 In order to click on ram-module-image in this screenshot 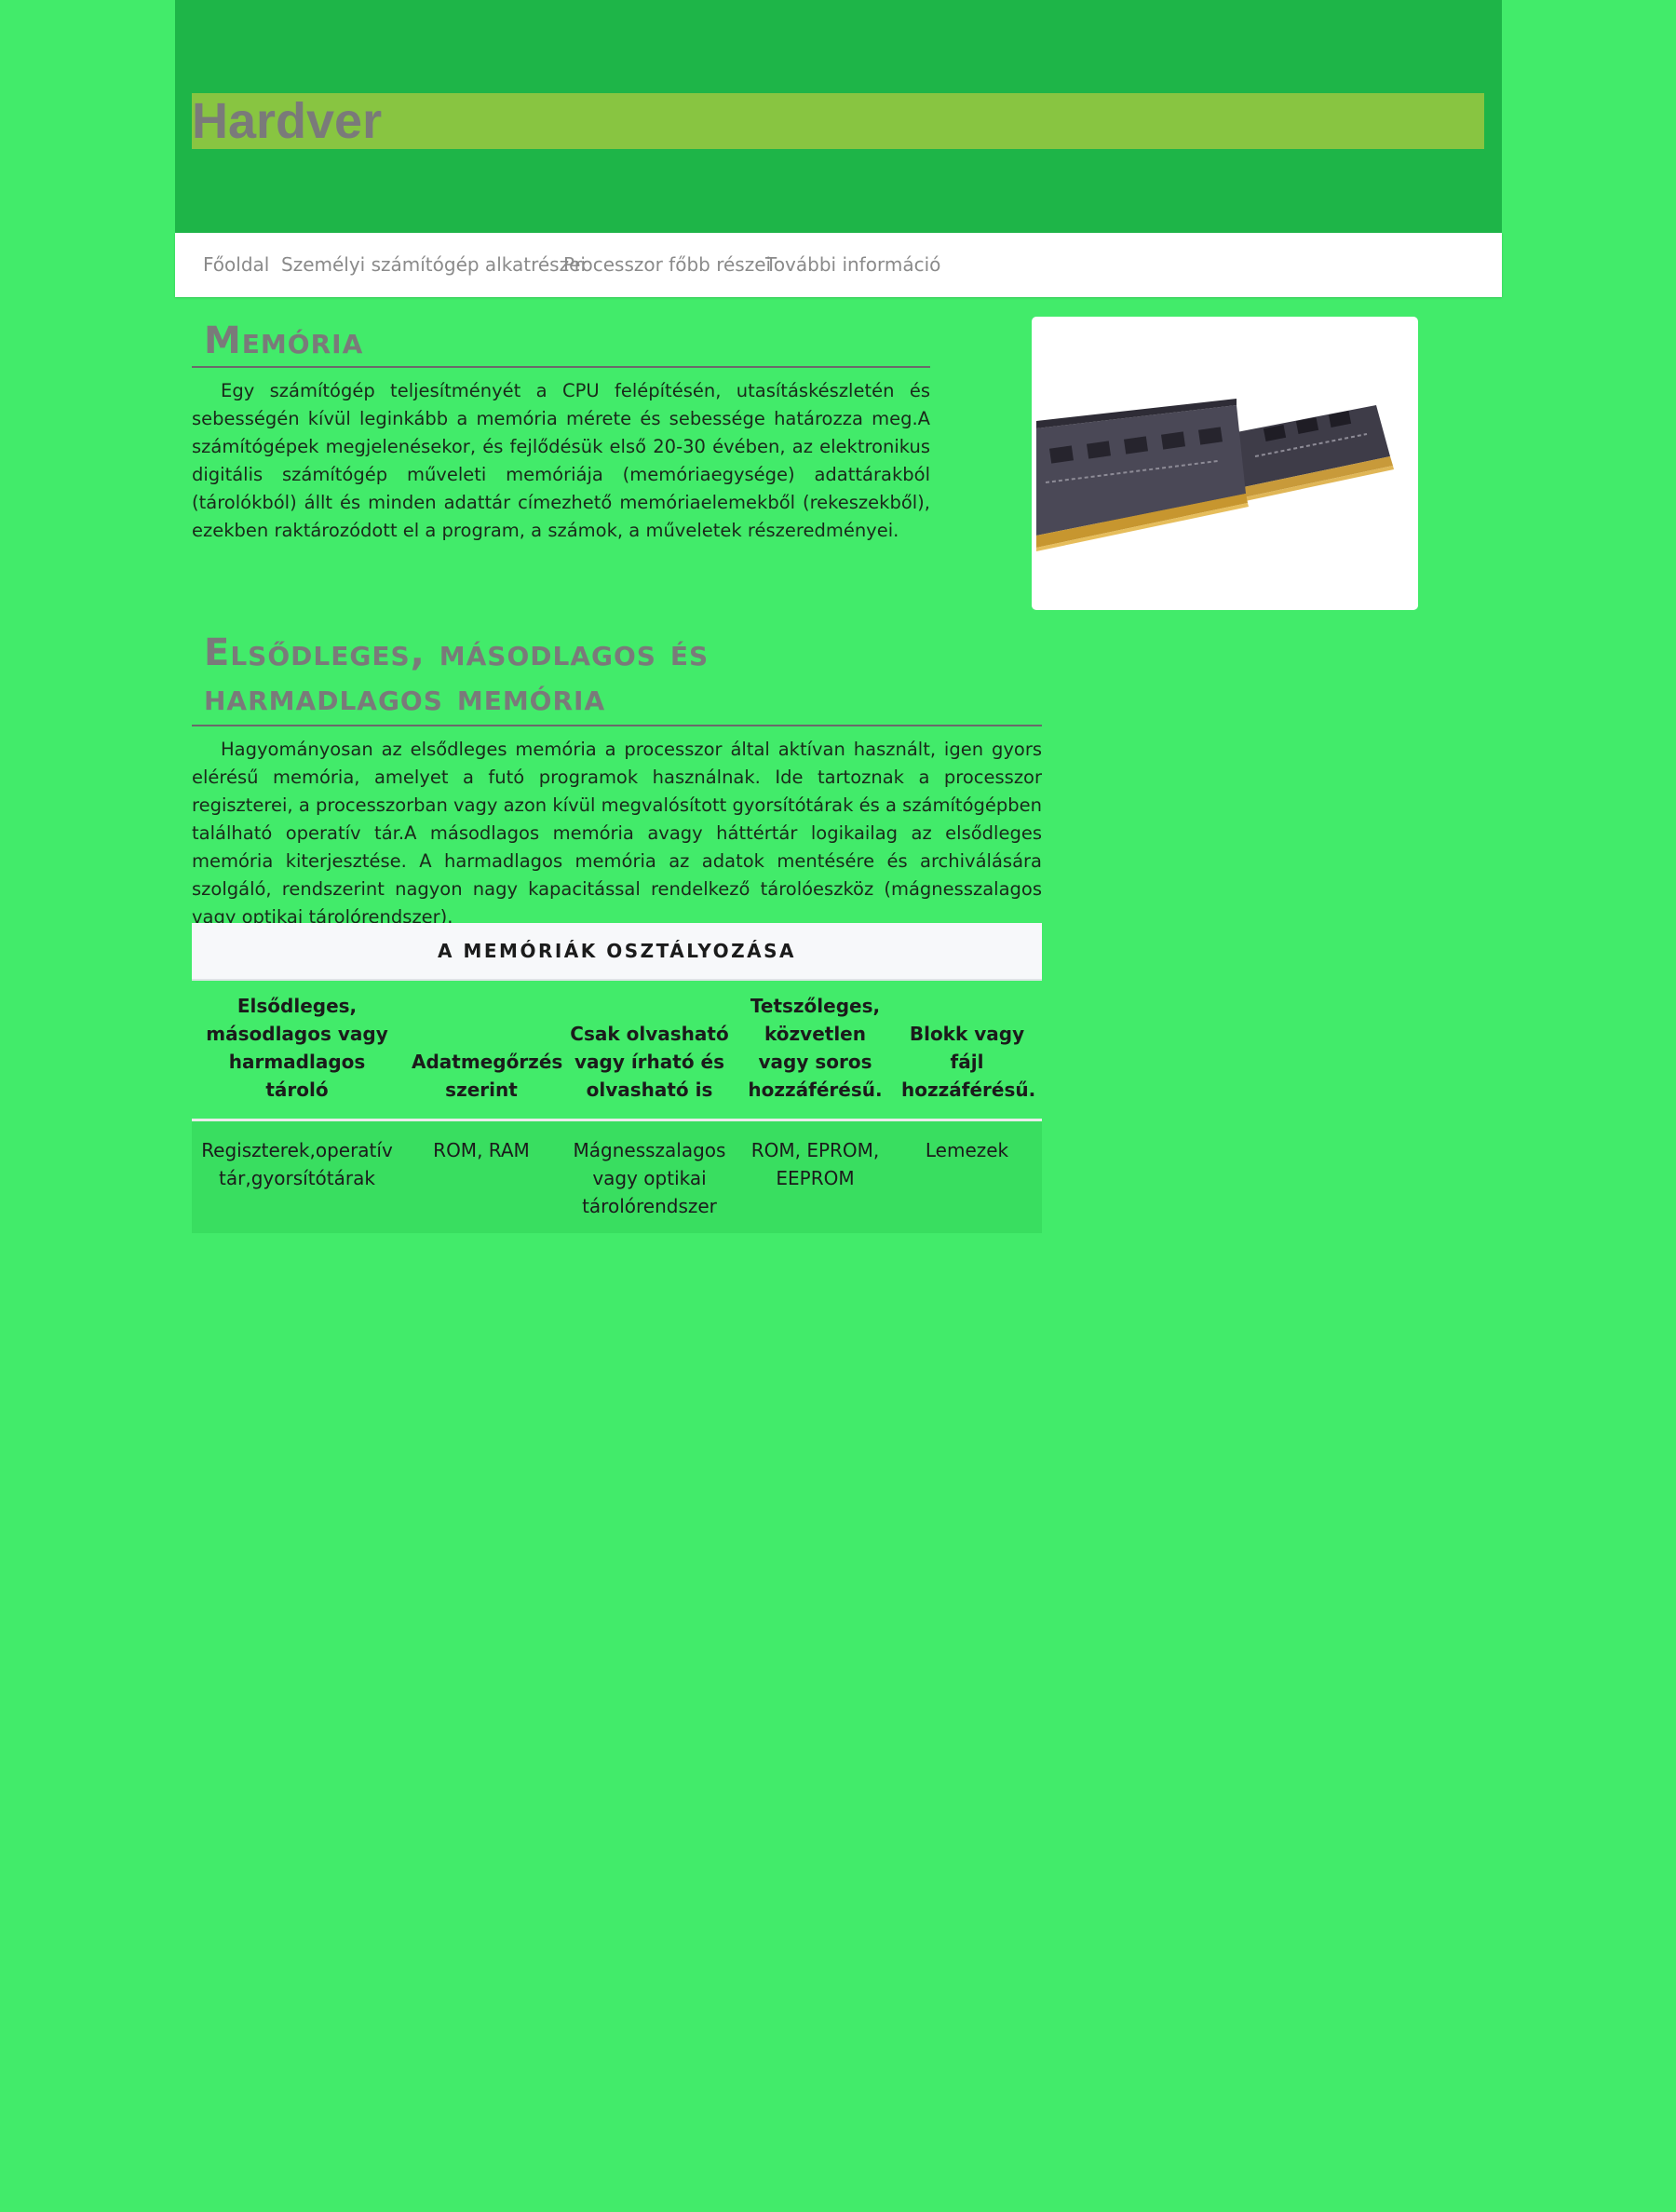, I will do `click(1225, 464)`.